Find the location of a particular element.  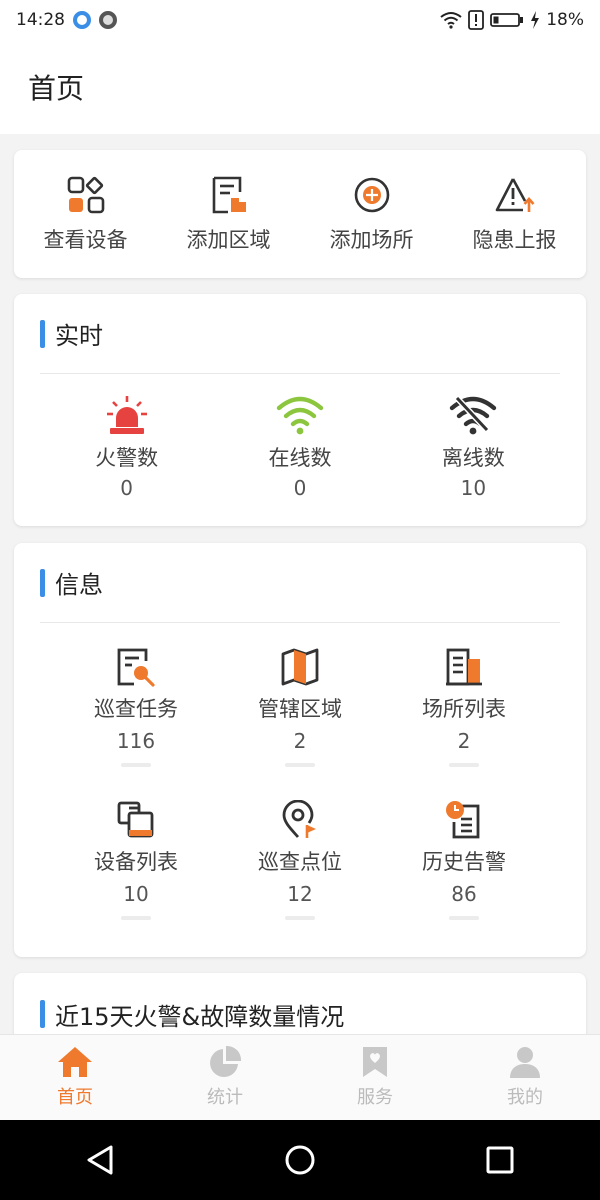

quick-action-report-hazard: 隐患上报 is located at coordinates (514, 214).